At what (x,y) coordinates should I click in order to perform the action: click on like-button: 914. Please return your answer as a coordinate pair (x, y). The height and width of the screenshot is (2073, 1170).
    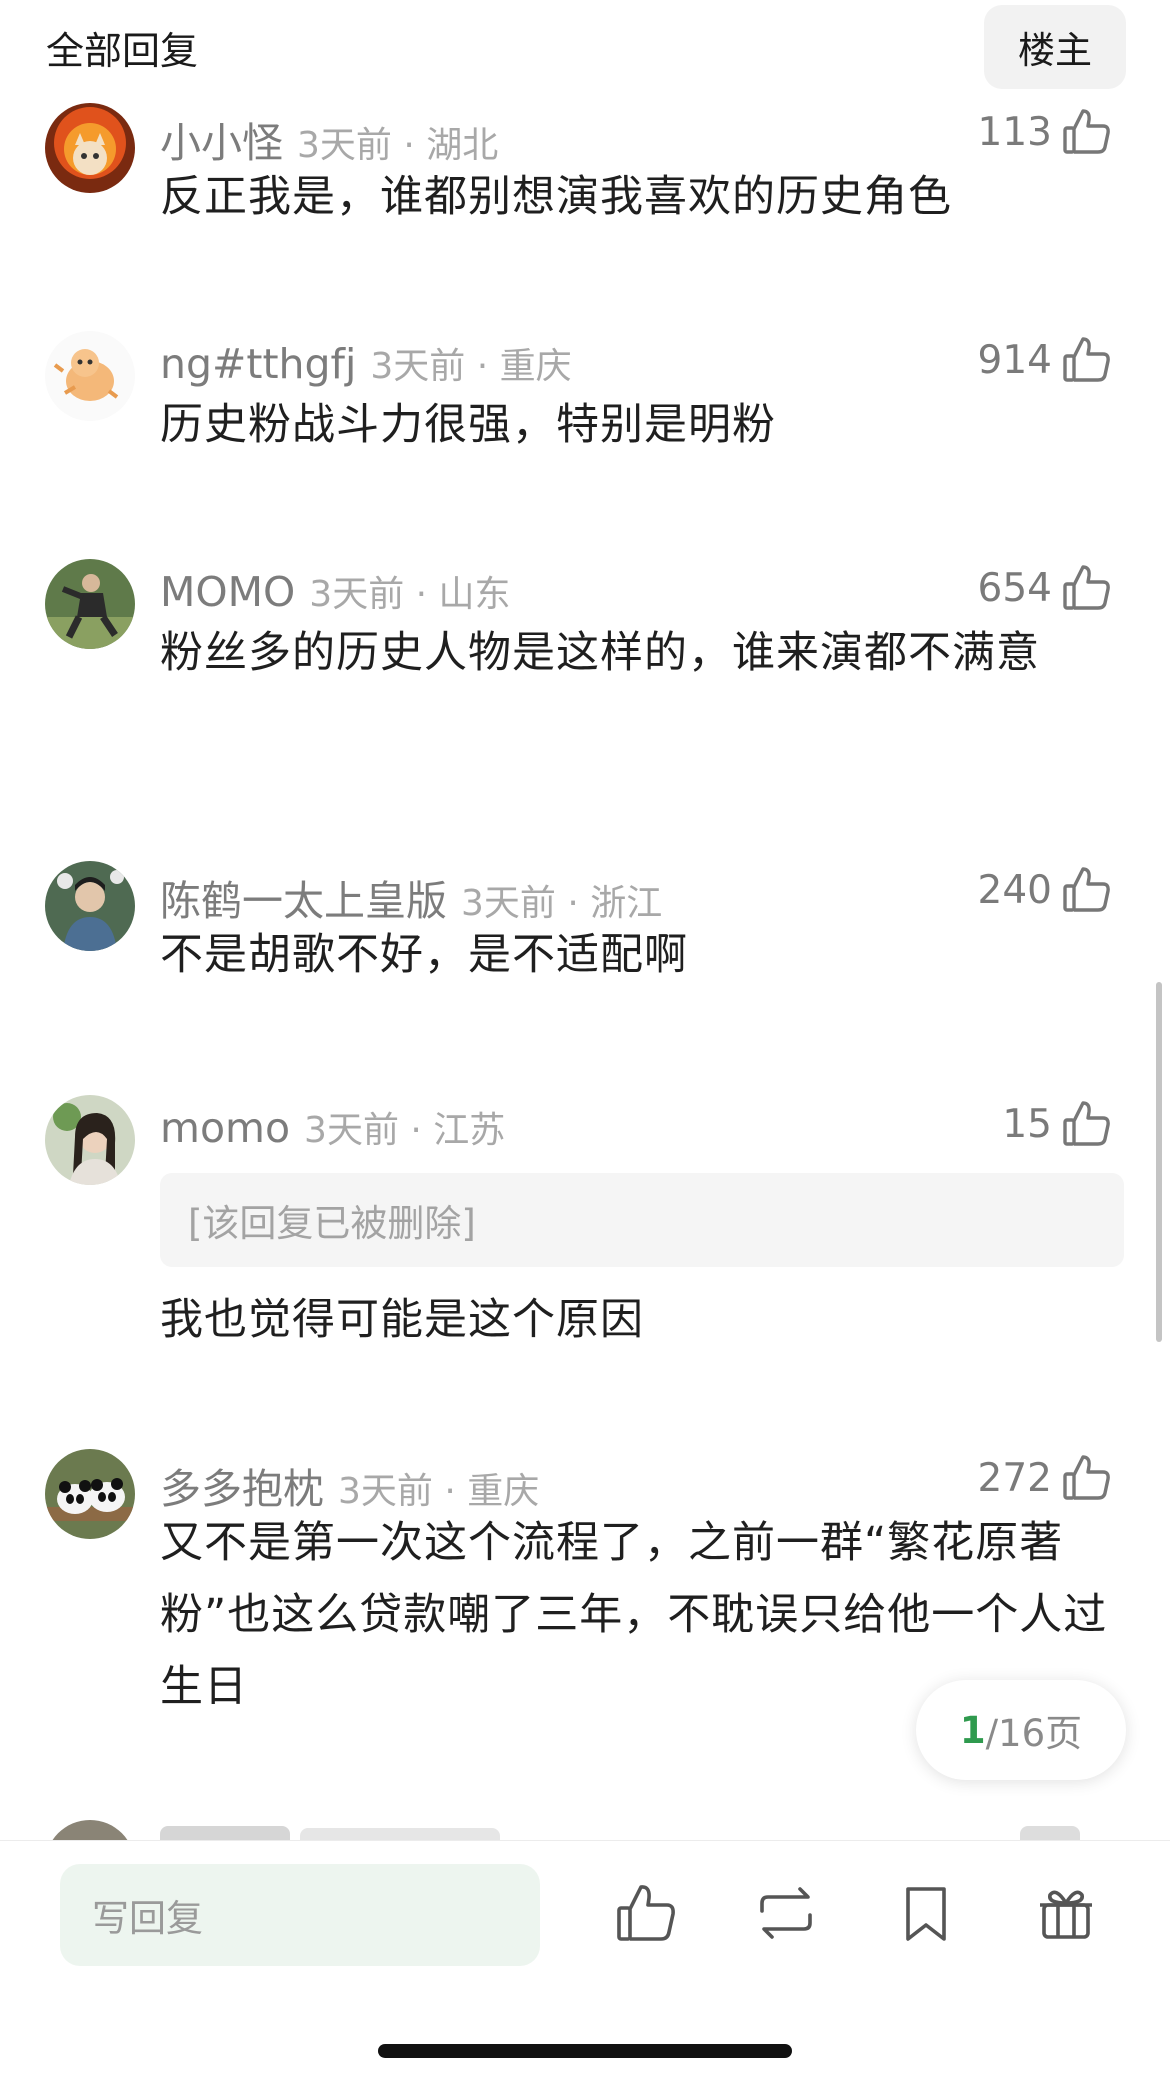
    Looking at the image, I should click on (1045, 360).